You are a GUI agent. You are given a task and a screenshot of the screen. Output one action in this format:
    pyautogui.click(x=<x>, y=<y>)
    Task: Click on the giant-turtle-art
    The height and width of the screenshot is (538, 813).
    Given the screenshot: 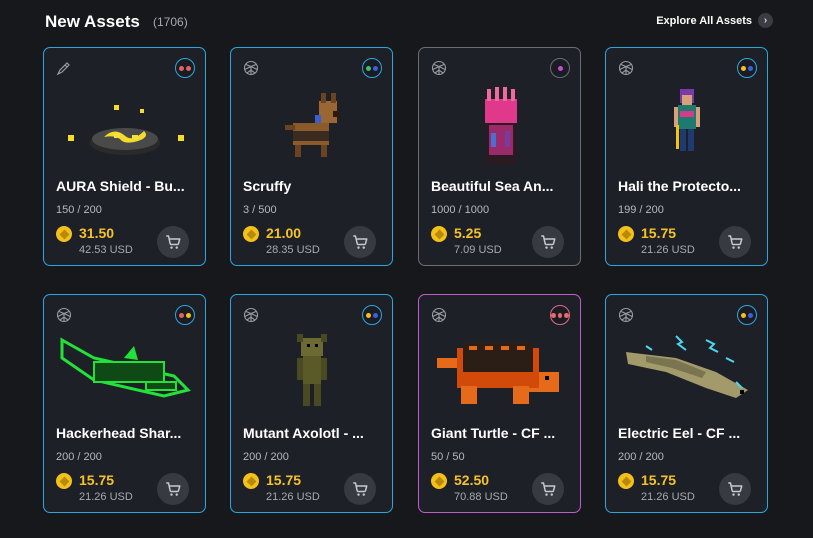 What is the action you would take?
    pyautogui.click(x=498, y=373)
    